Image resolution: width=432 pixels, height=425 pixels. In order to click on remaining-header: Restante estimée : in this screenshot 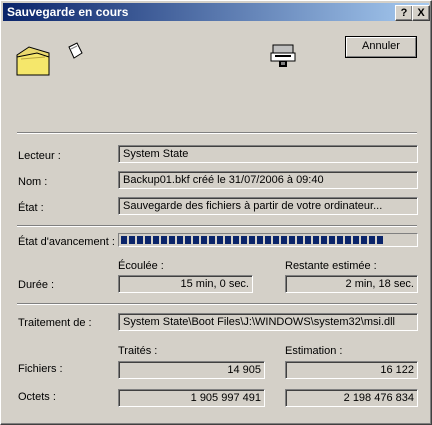, I will do `click(331, 266)`.